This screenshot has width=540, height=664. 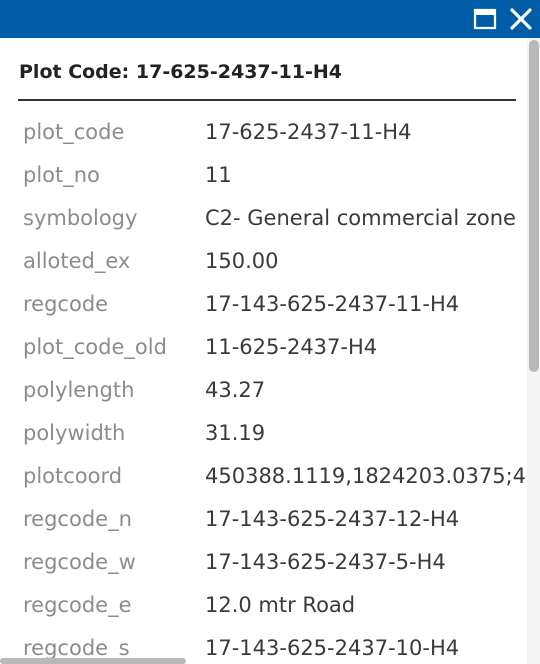 I want to click on attribute-key: regcode_n, so click(x=77, y=519).